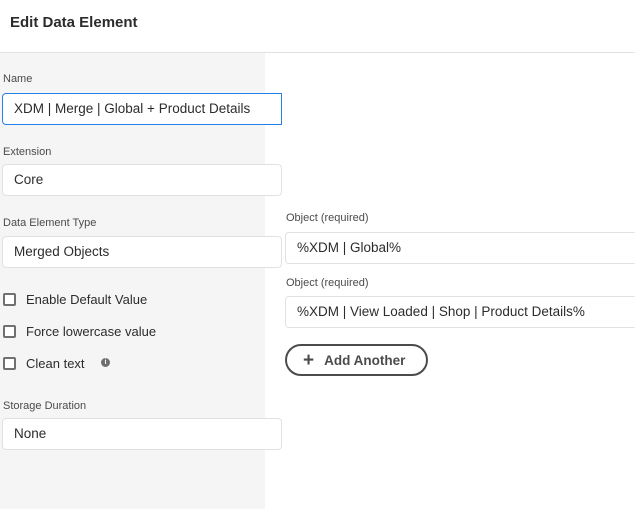  I want to click on page-title: Edit Data Element, so click(74, 22).